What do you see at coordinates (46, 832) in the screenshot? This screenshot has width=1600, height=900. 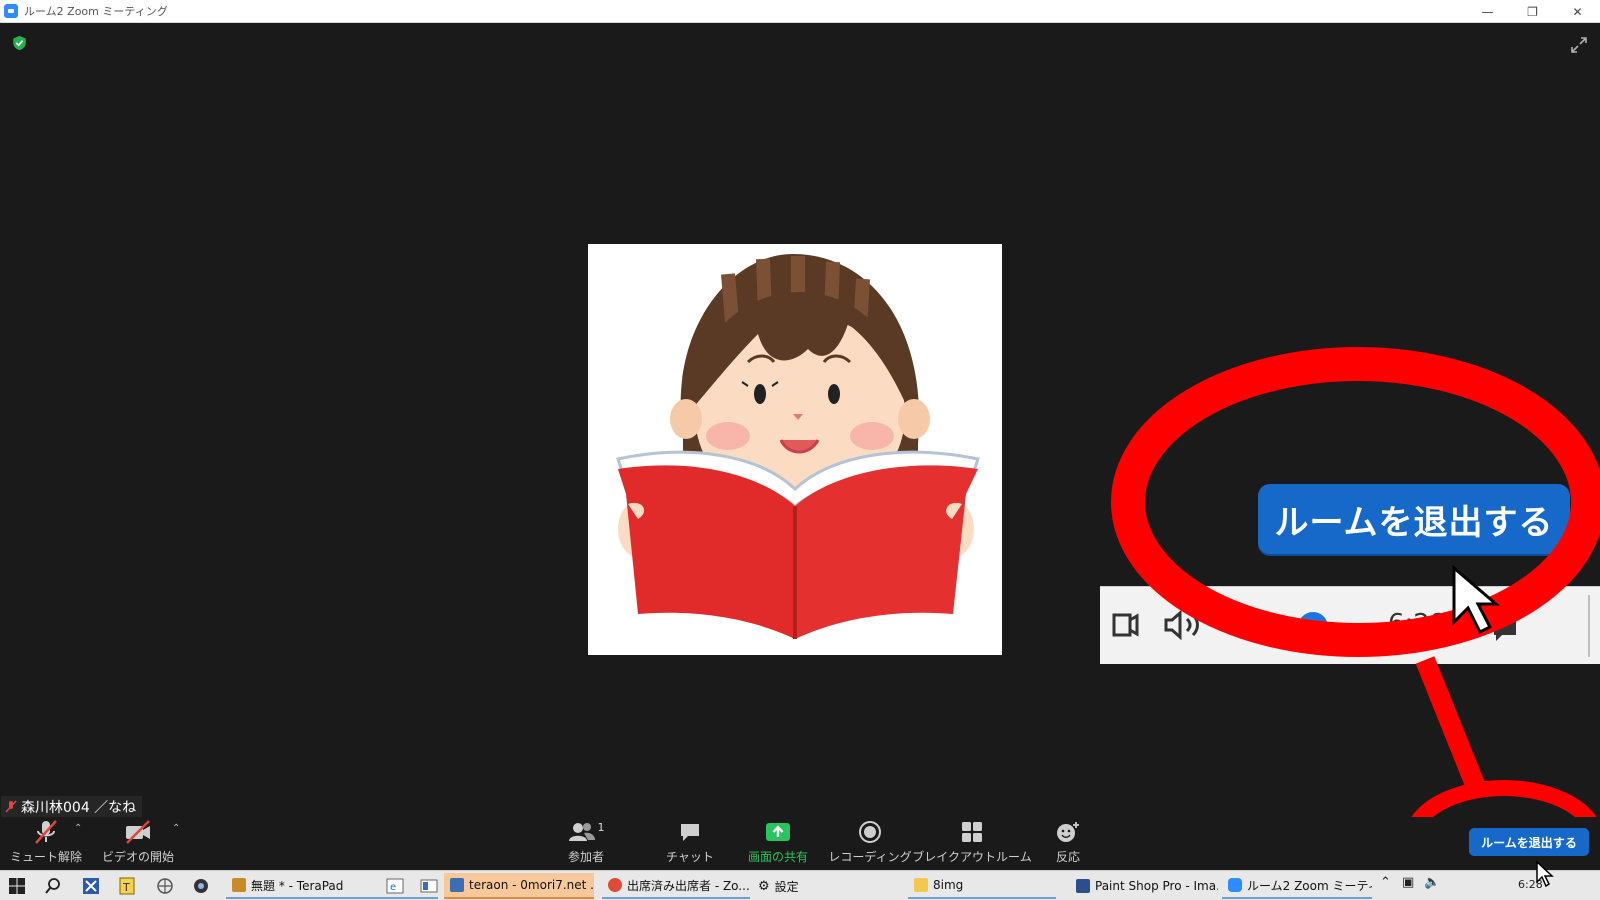 I see `mic-muted-icon` at bounding box center [46, 832].